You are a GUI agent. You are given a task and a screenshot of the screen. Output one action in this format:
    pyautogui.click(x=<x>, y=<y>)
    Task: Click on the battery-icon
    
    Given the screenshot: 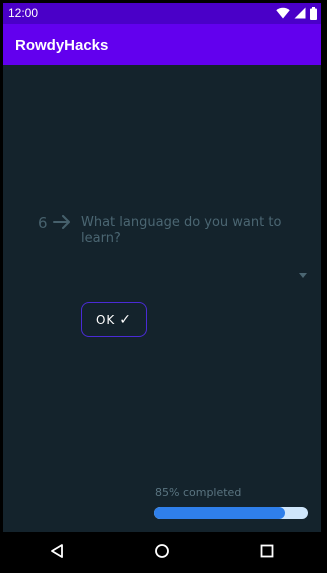 What is the action you would take?
    pyautogui.click(x=313, y=13)
    